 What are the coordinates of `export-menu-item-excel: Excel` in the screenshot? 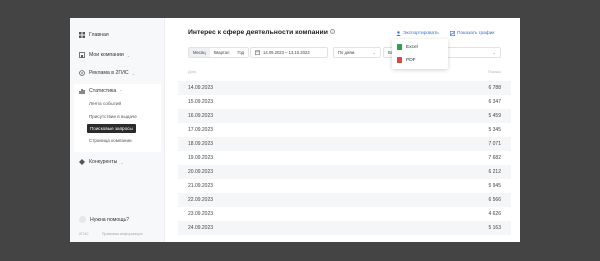 It's located at (407, 47).